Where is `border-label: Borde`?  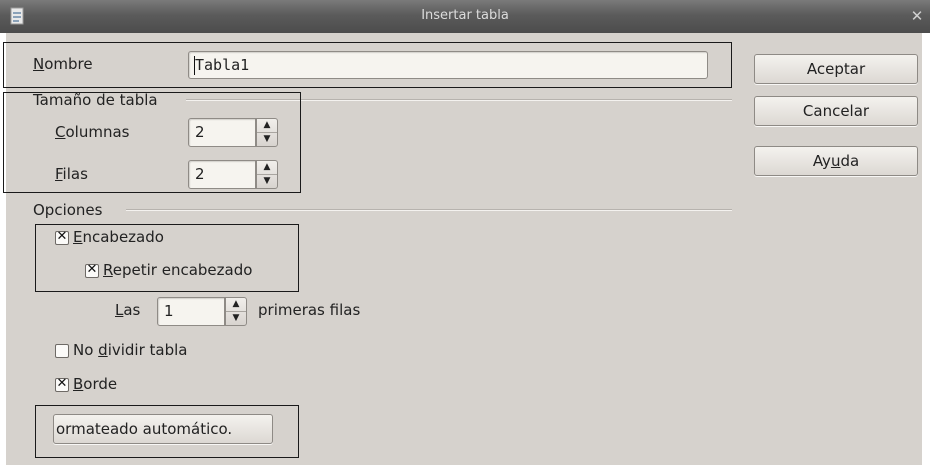 border-label: Borde is located at coordinates (95, 384).